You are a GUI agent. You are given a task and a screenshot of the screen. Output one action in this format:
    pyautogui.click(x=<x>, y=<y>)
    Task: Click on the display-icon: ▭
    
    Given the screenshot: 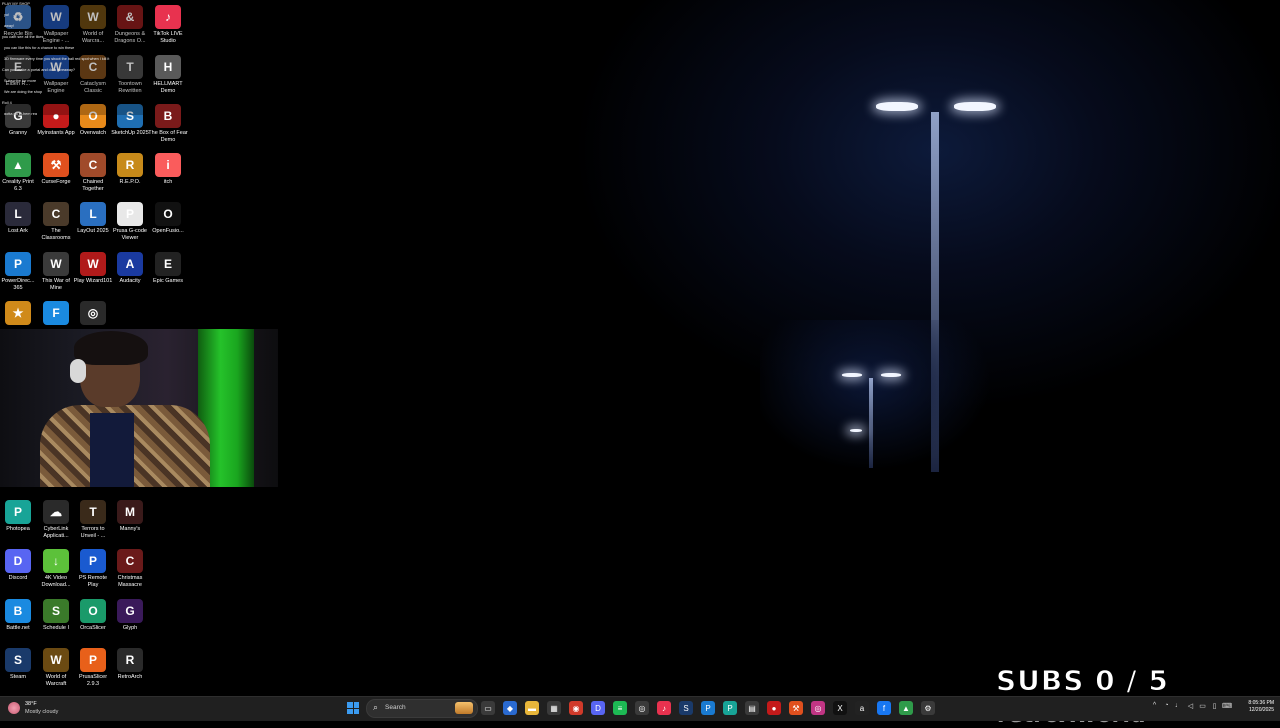 What is the action you would take?
    pyautogui.click(x=1202, y=707)
    